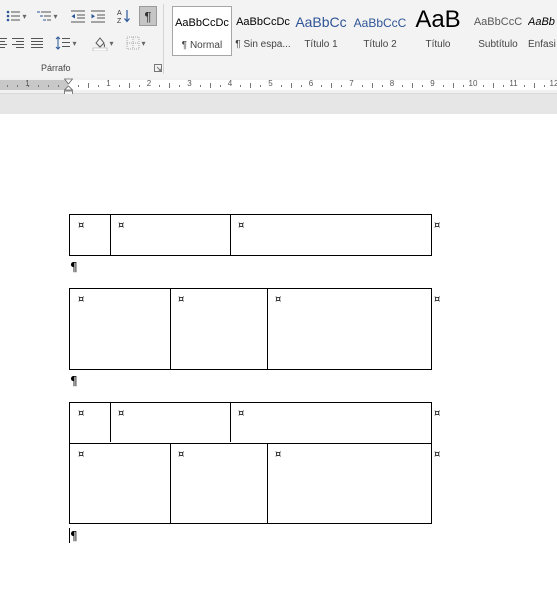 The width and height of the screenshot is (557, 600). What do you see at coordinates (321, 30) in the screenshot?
I see `style-heading-1: AaBbCc Título 1` at bounding box center [321, 30].